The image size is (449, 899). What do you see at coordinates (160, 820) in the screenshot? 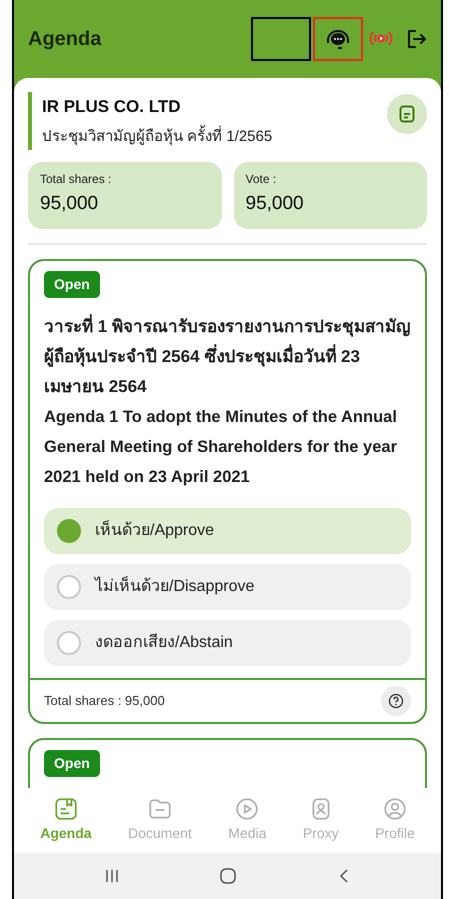
I see `nav-tab: Document` at bounding box center [160, 820].